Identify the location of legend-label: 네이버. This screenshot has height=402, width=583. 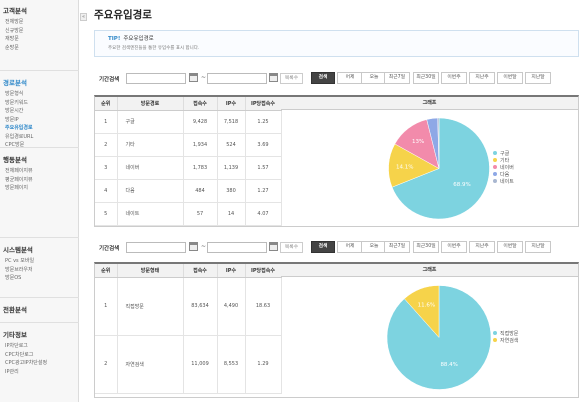
(507, 168).